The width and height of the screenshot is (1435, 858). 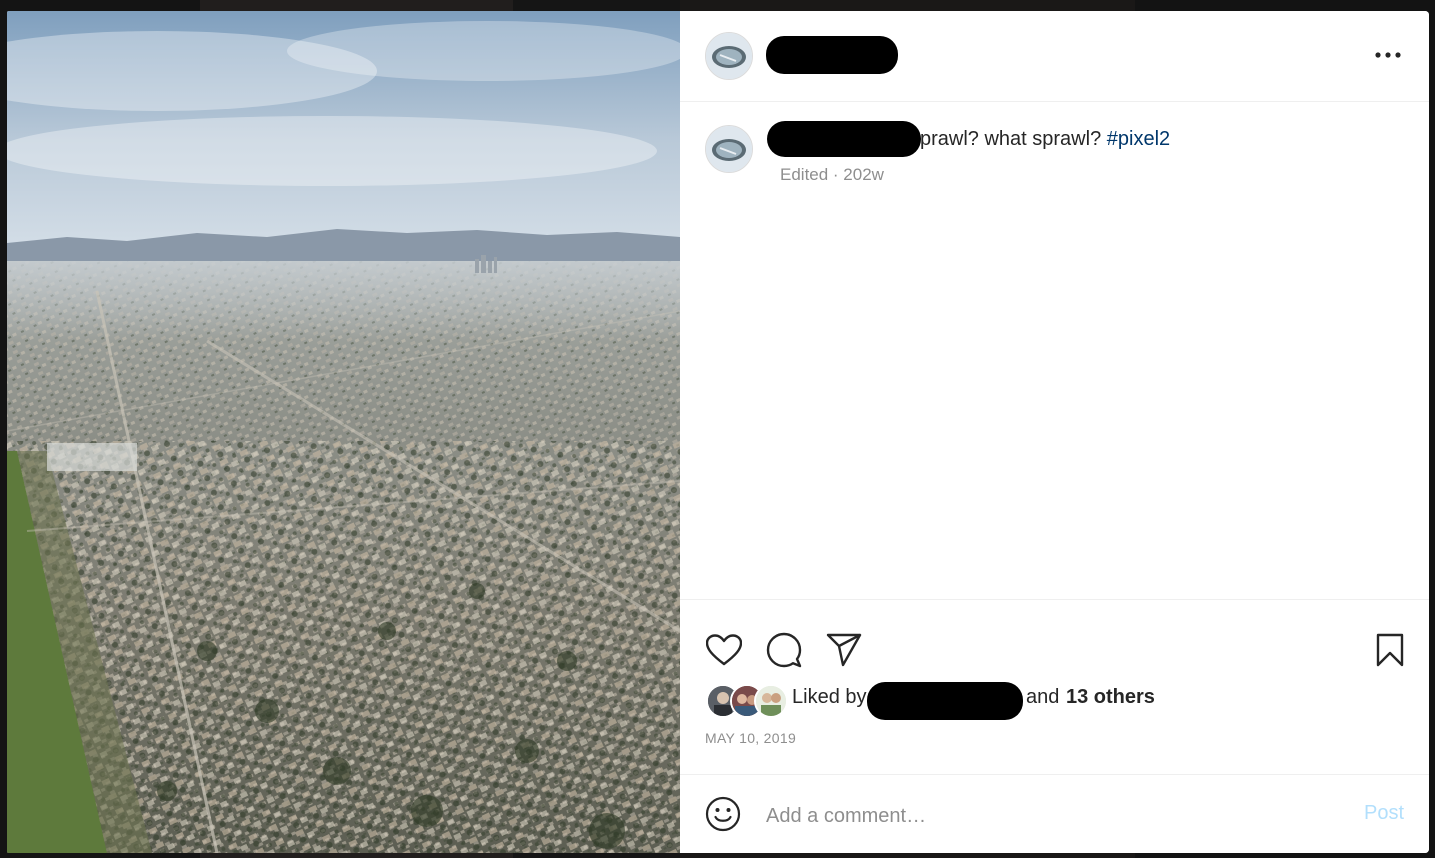 I want to click on author-avatar, so click(x=729, y=56).